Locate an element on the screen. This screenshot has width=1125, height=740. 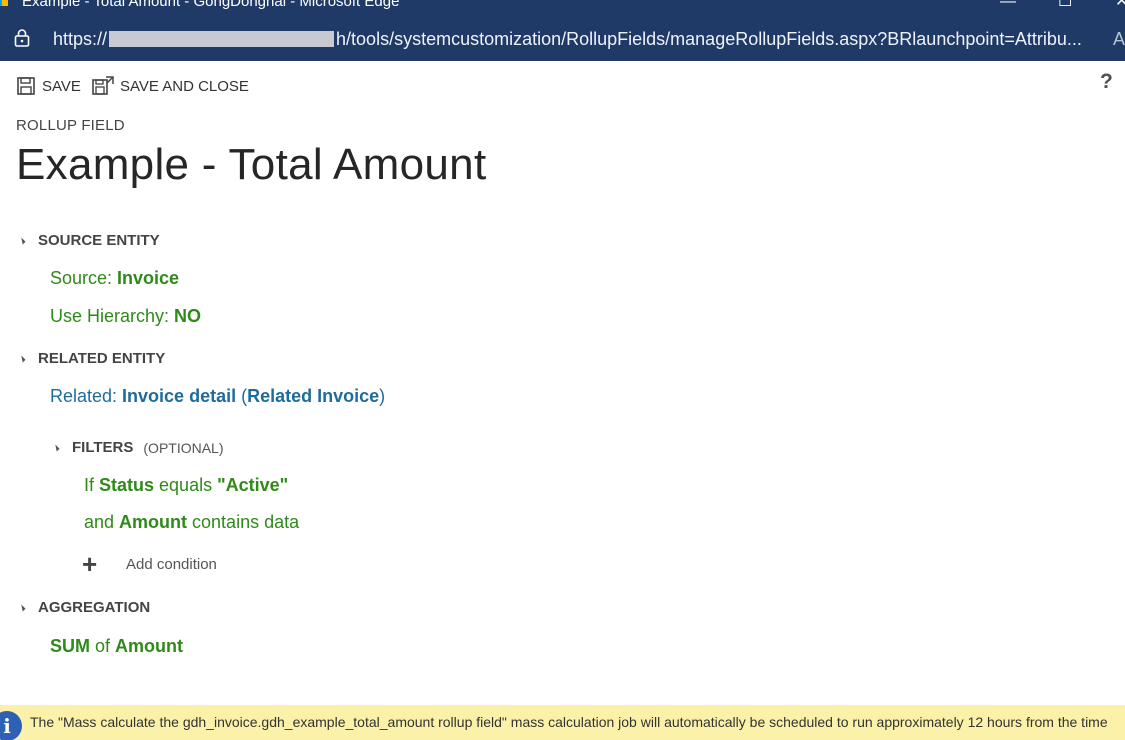
filters-heading: FILTERS is located at coordinates (103, 447).